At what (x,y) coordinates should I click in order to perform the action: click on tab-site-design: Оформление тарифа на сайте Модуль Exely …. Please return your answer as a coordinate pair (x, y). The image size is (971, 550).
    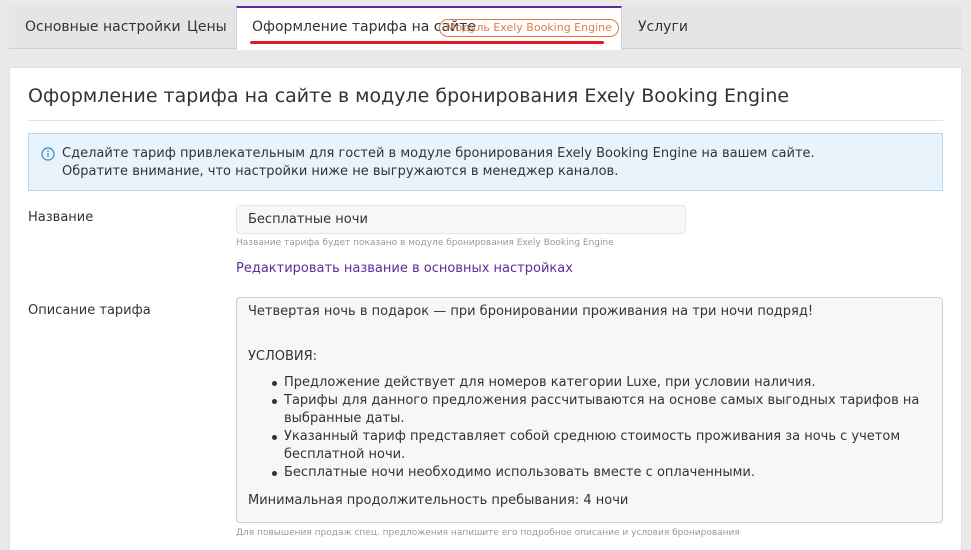
    Looking at the image, I should click on (429, 28).